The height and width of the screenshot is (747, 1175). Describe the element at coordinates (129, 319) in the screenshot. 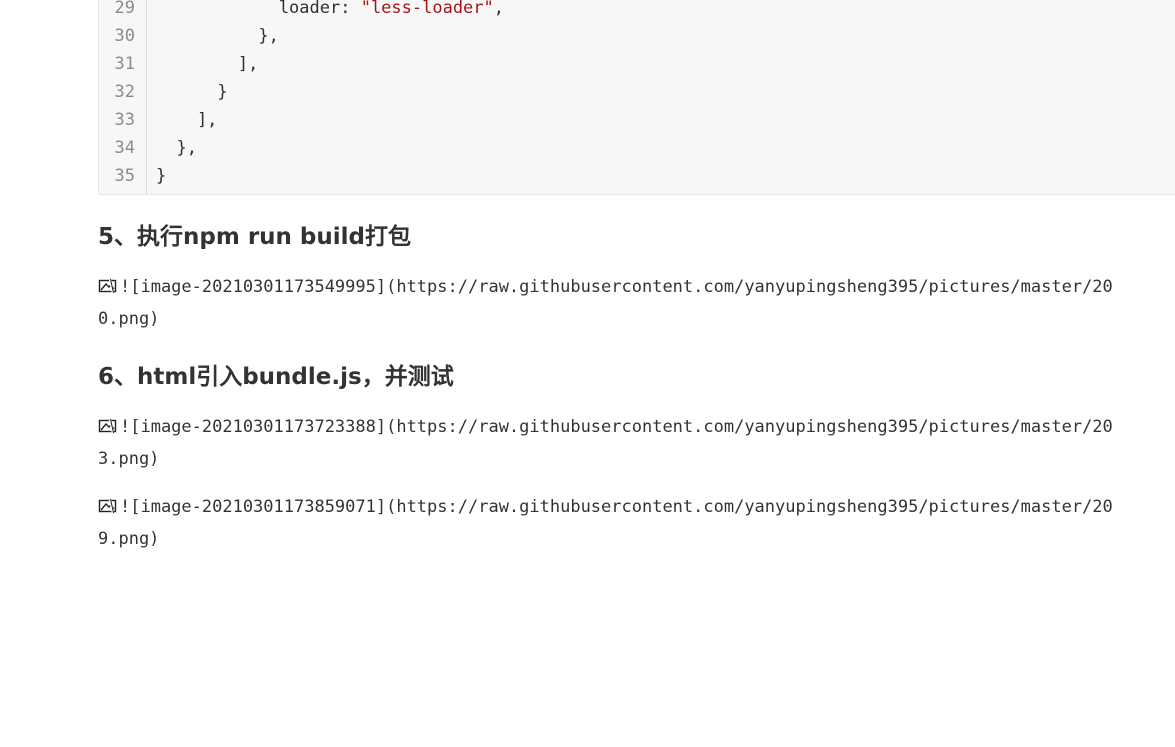

I see `image-markdown-text-continued: 0.png)` at that location.